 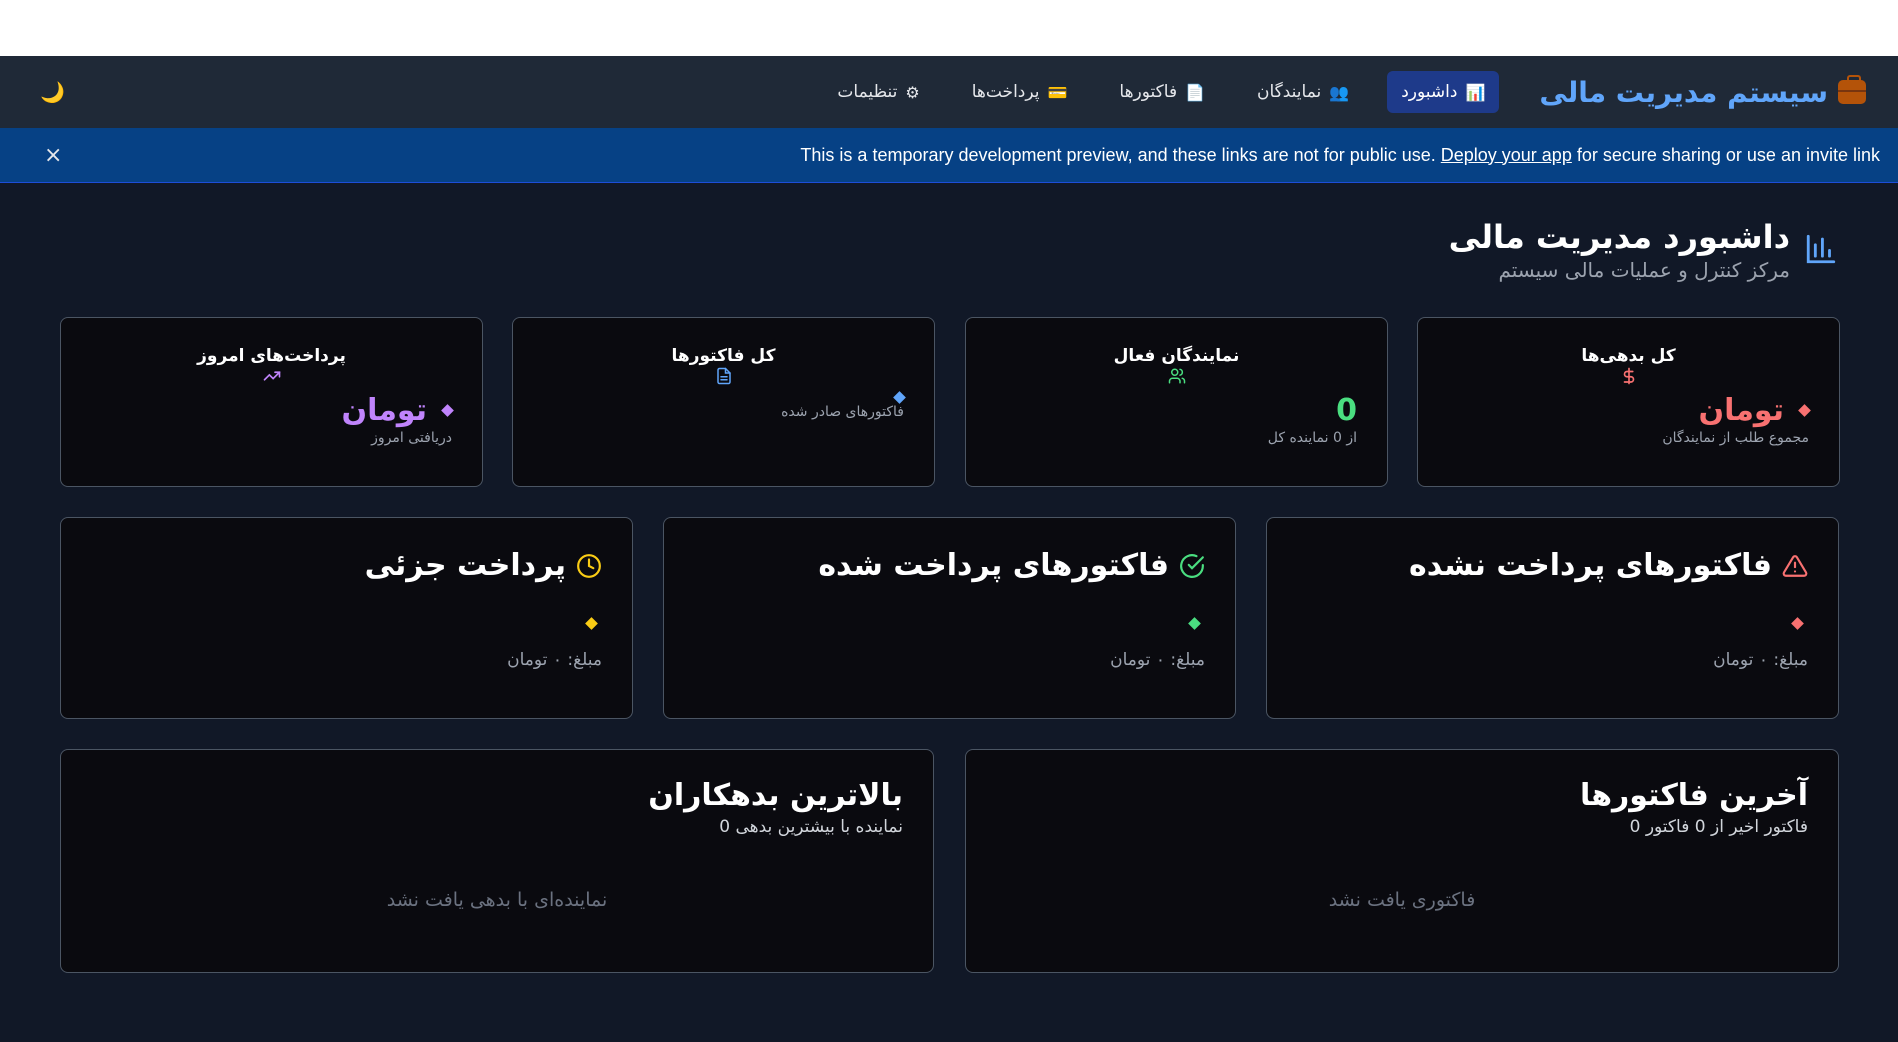 I want to click on status-title: فاکتورهای پرداخت شده, so click(x=993, y=565).